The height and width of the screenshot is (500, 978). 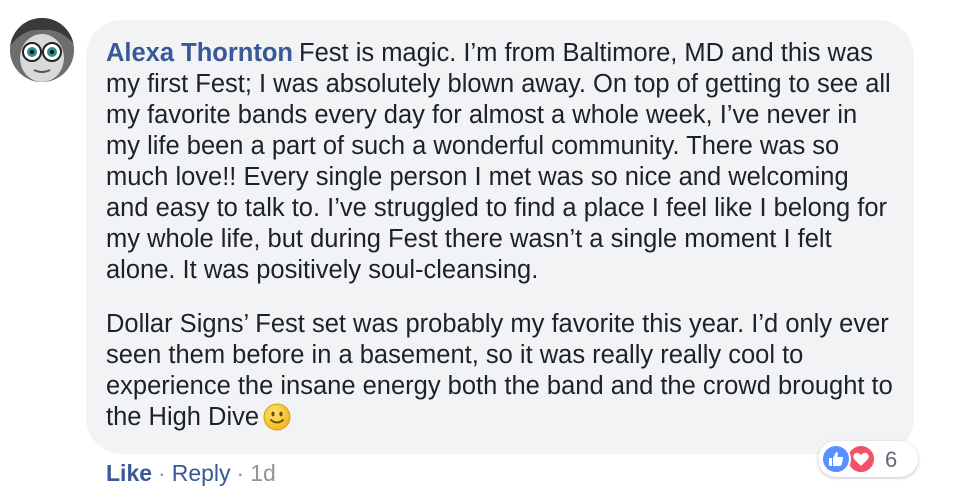 What do you see at coordinates (201, 473) in the screenshot?
I see `reply-button: Reply` at bounding box center [201, 473].